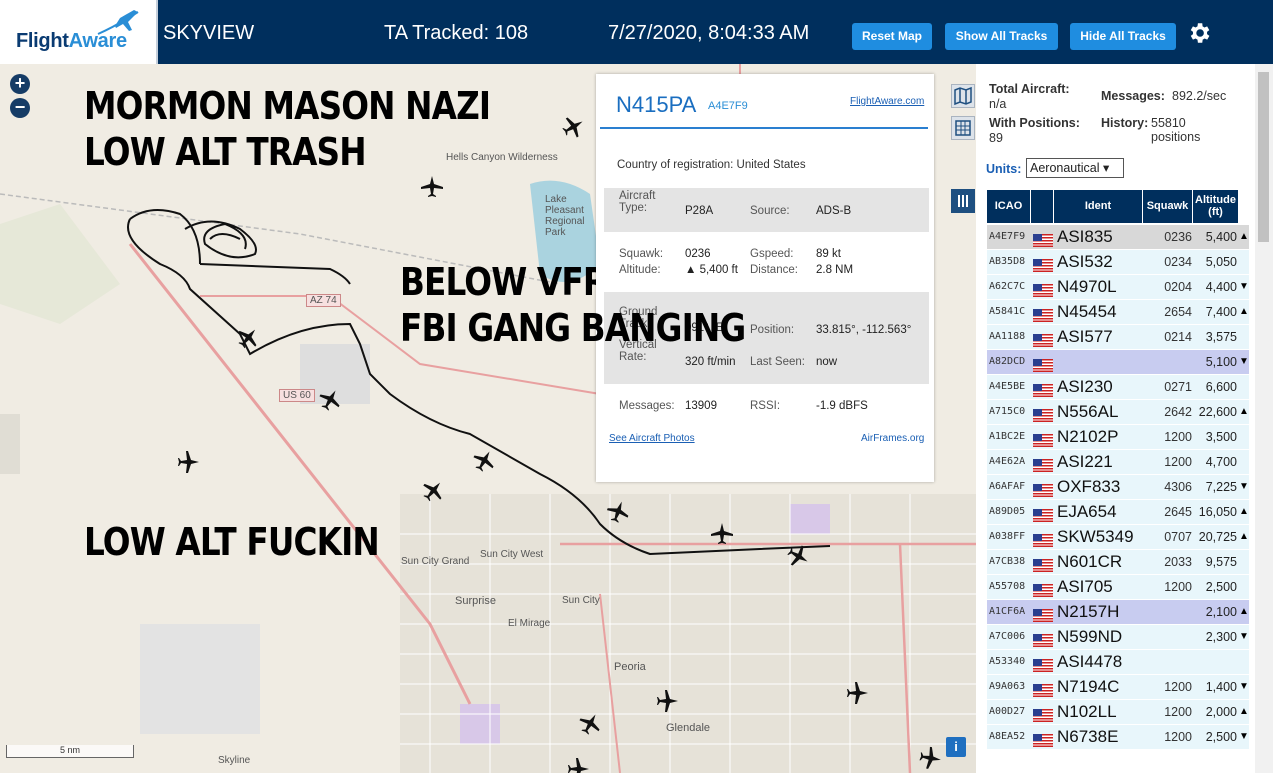  I want to click on table-row: A55708 ASI705 1200 2,500, so click(1118, 587).